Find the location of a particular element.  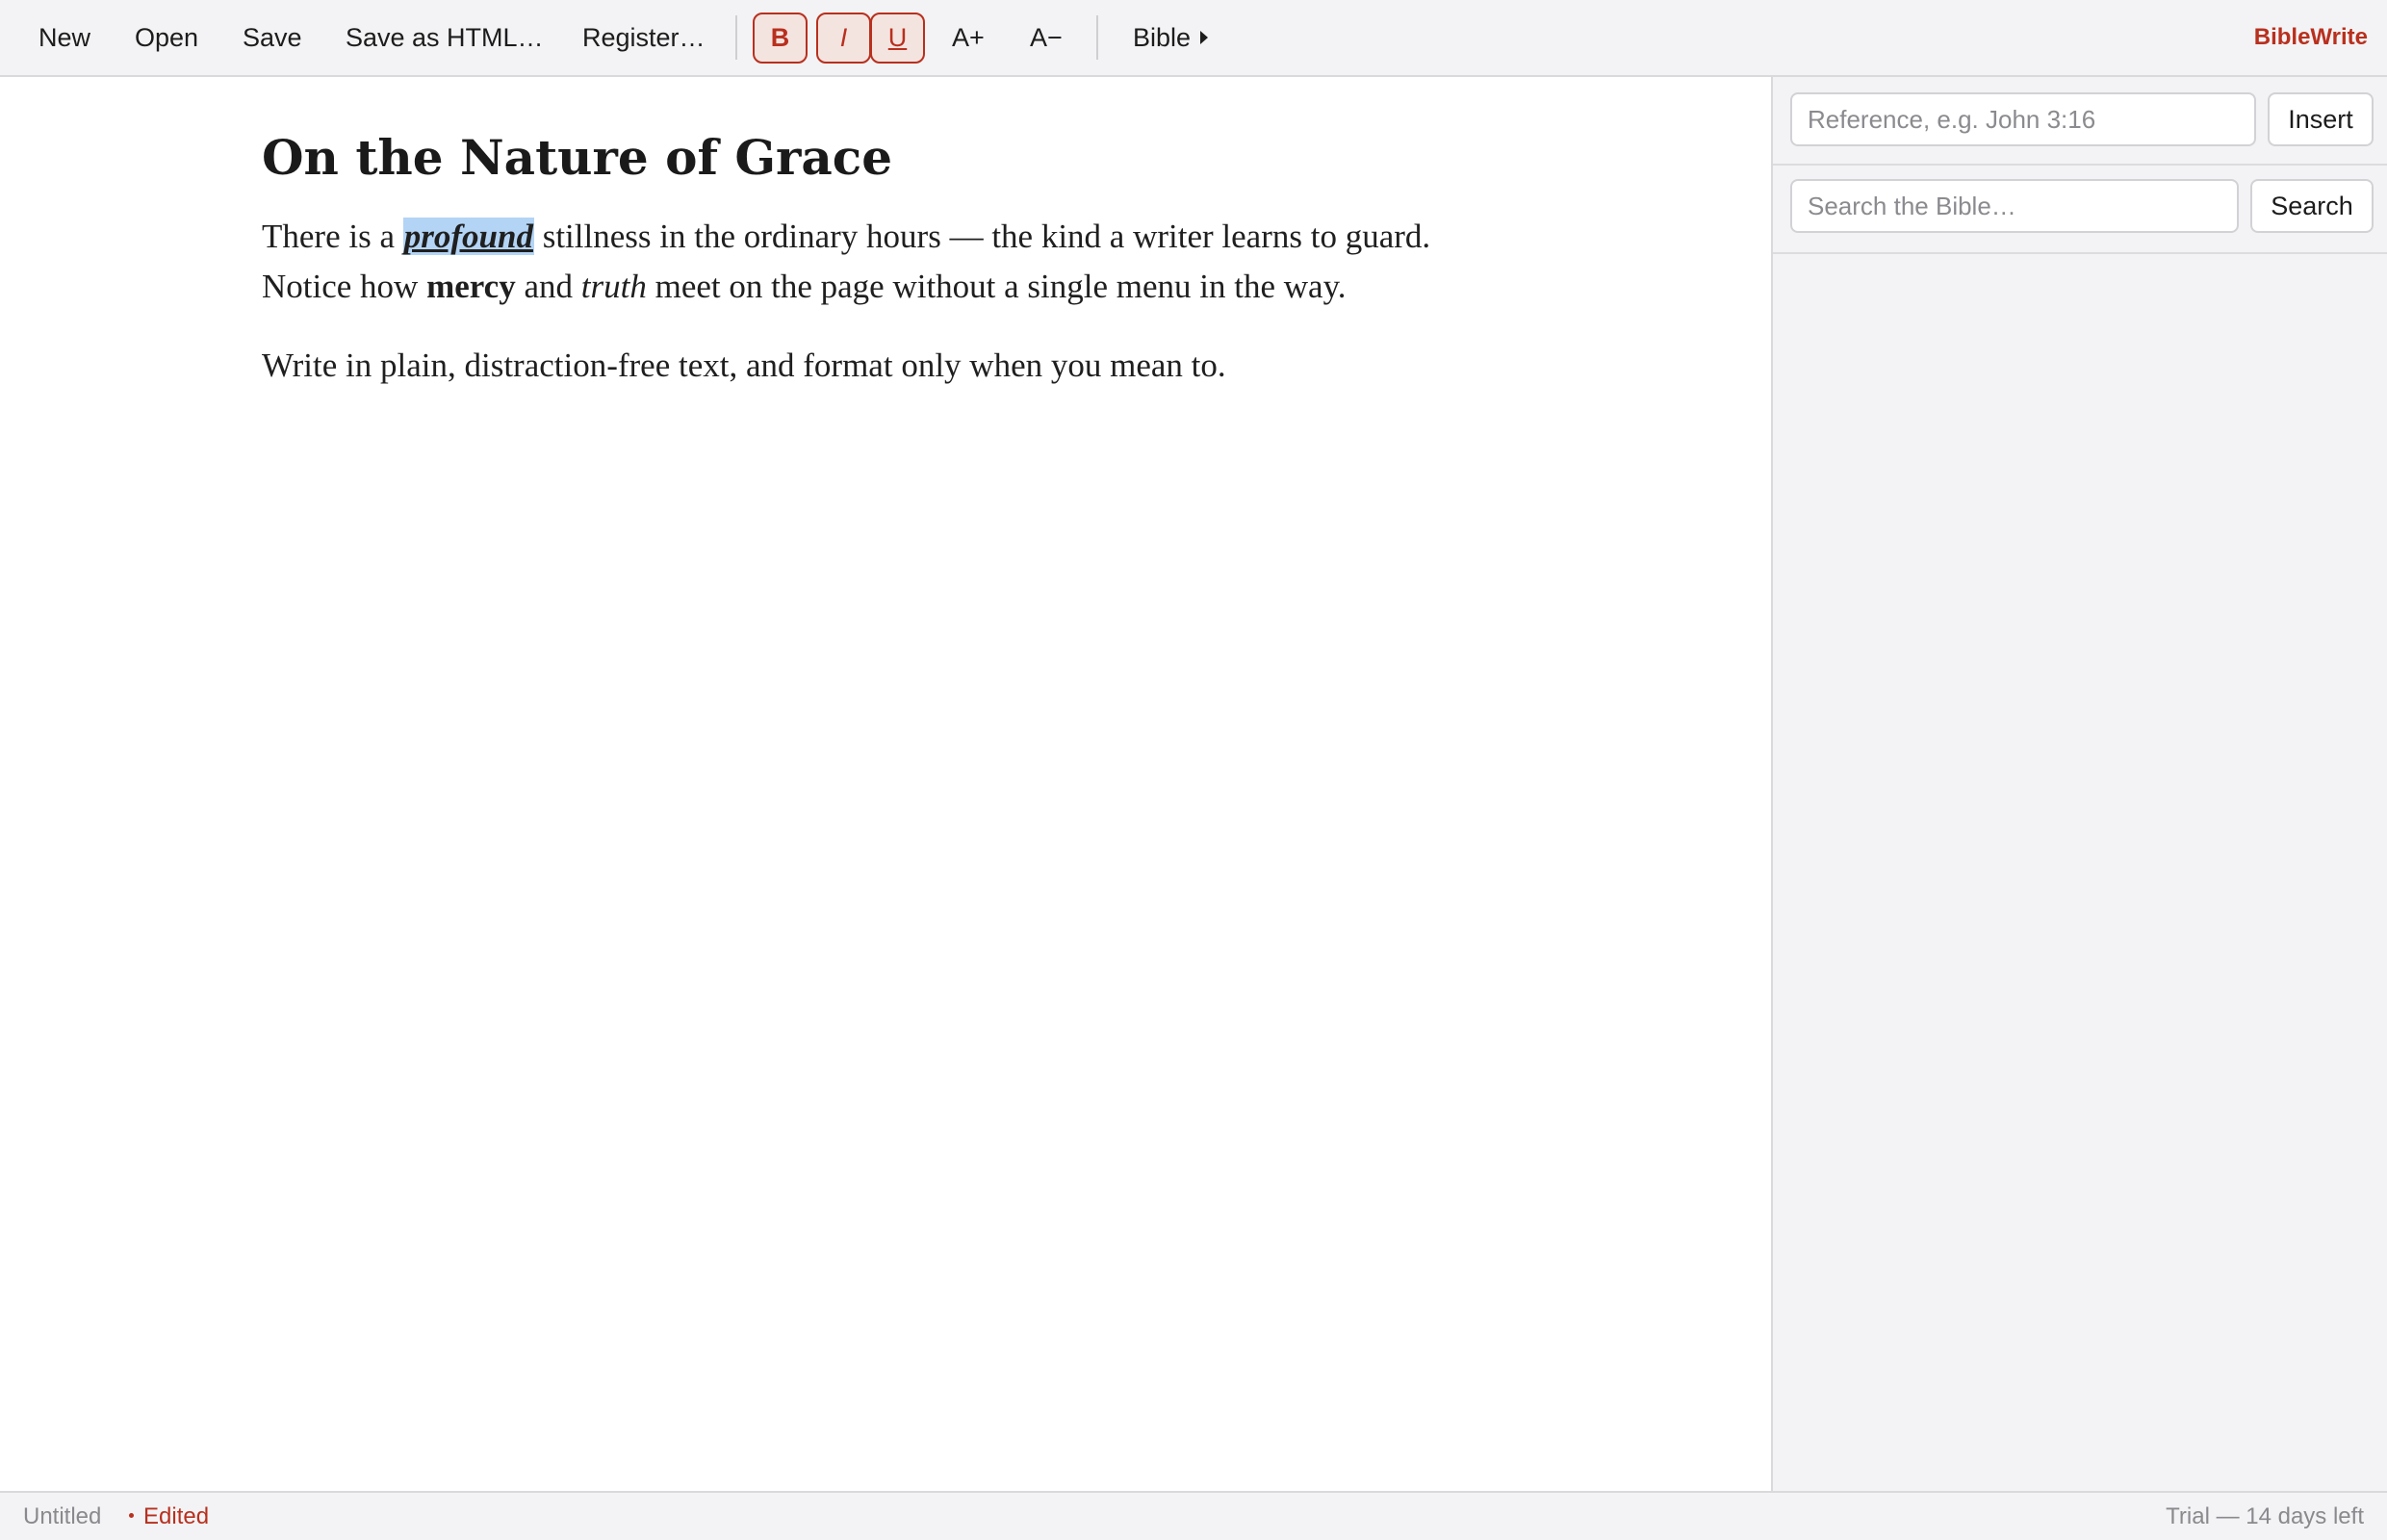

search-row: Search is located at coordinates (2080, 210).